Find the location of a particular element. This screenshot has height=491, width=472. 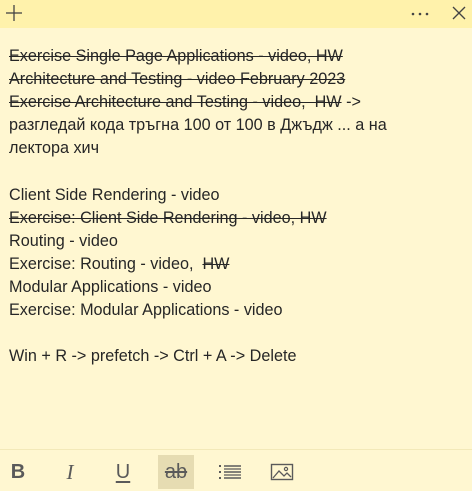

formatting-toolbar: B I U ab is located at coordinates (236, 470).